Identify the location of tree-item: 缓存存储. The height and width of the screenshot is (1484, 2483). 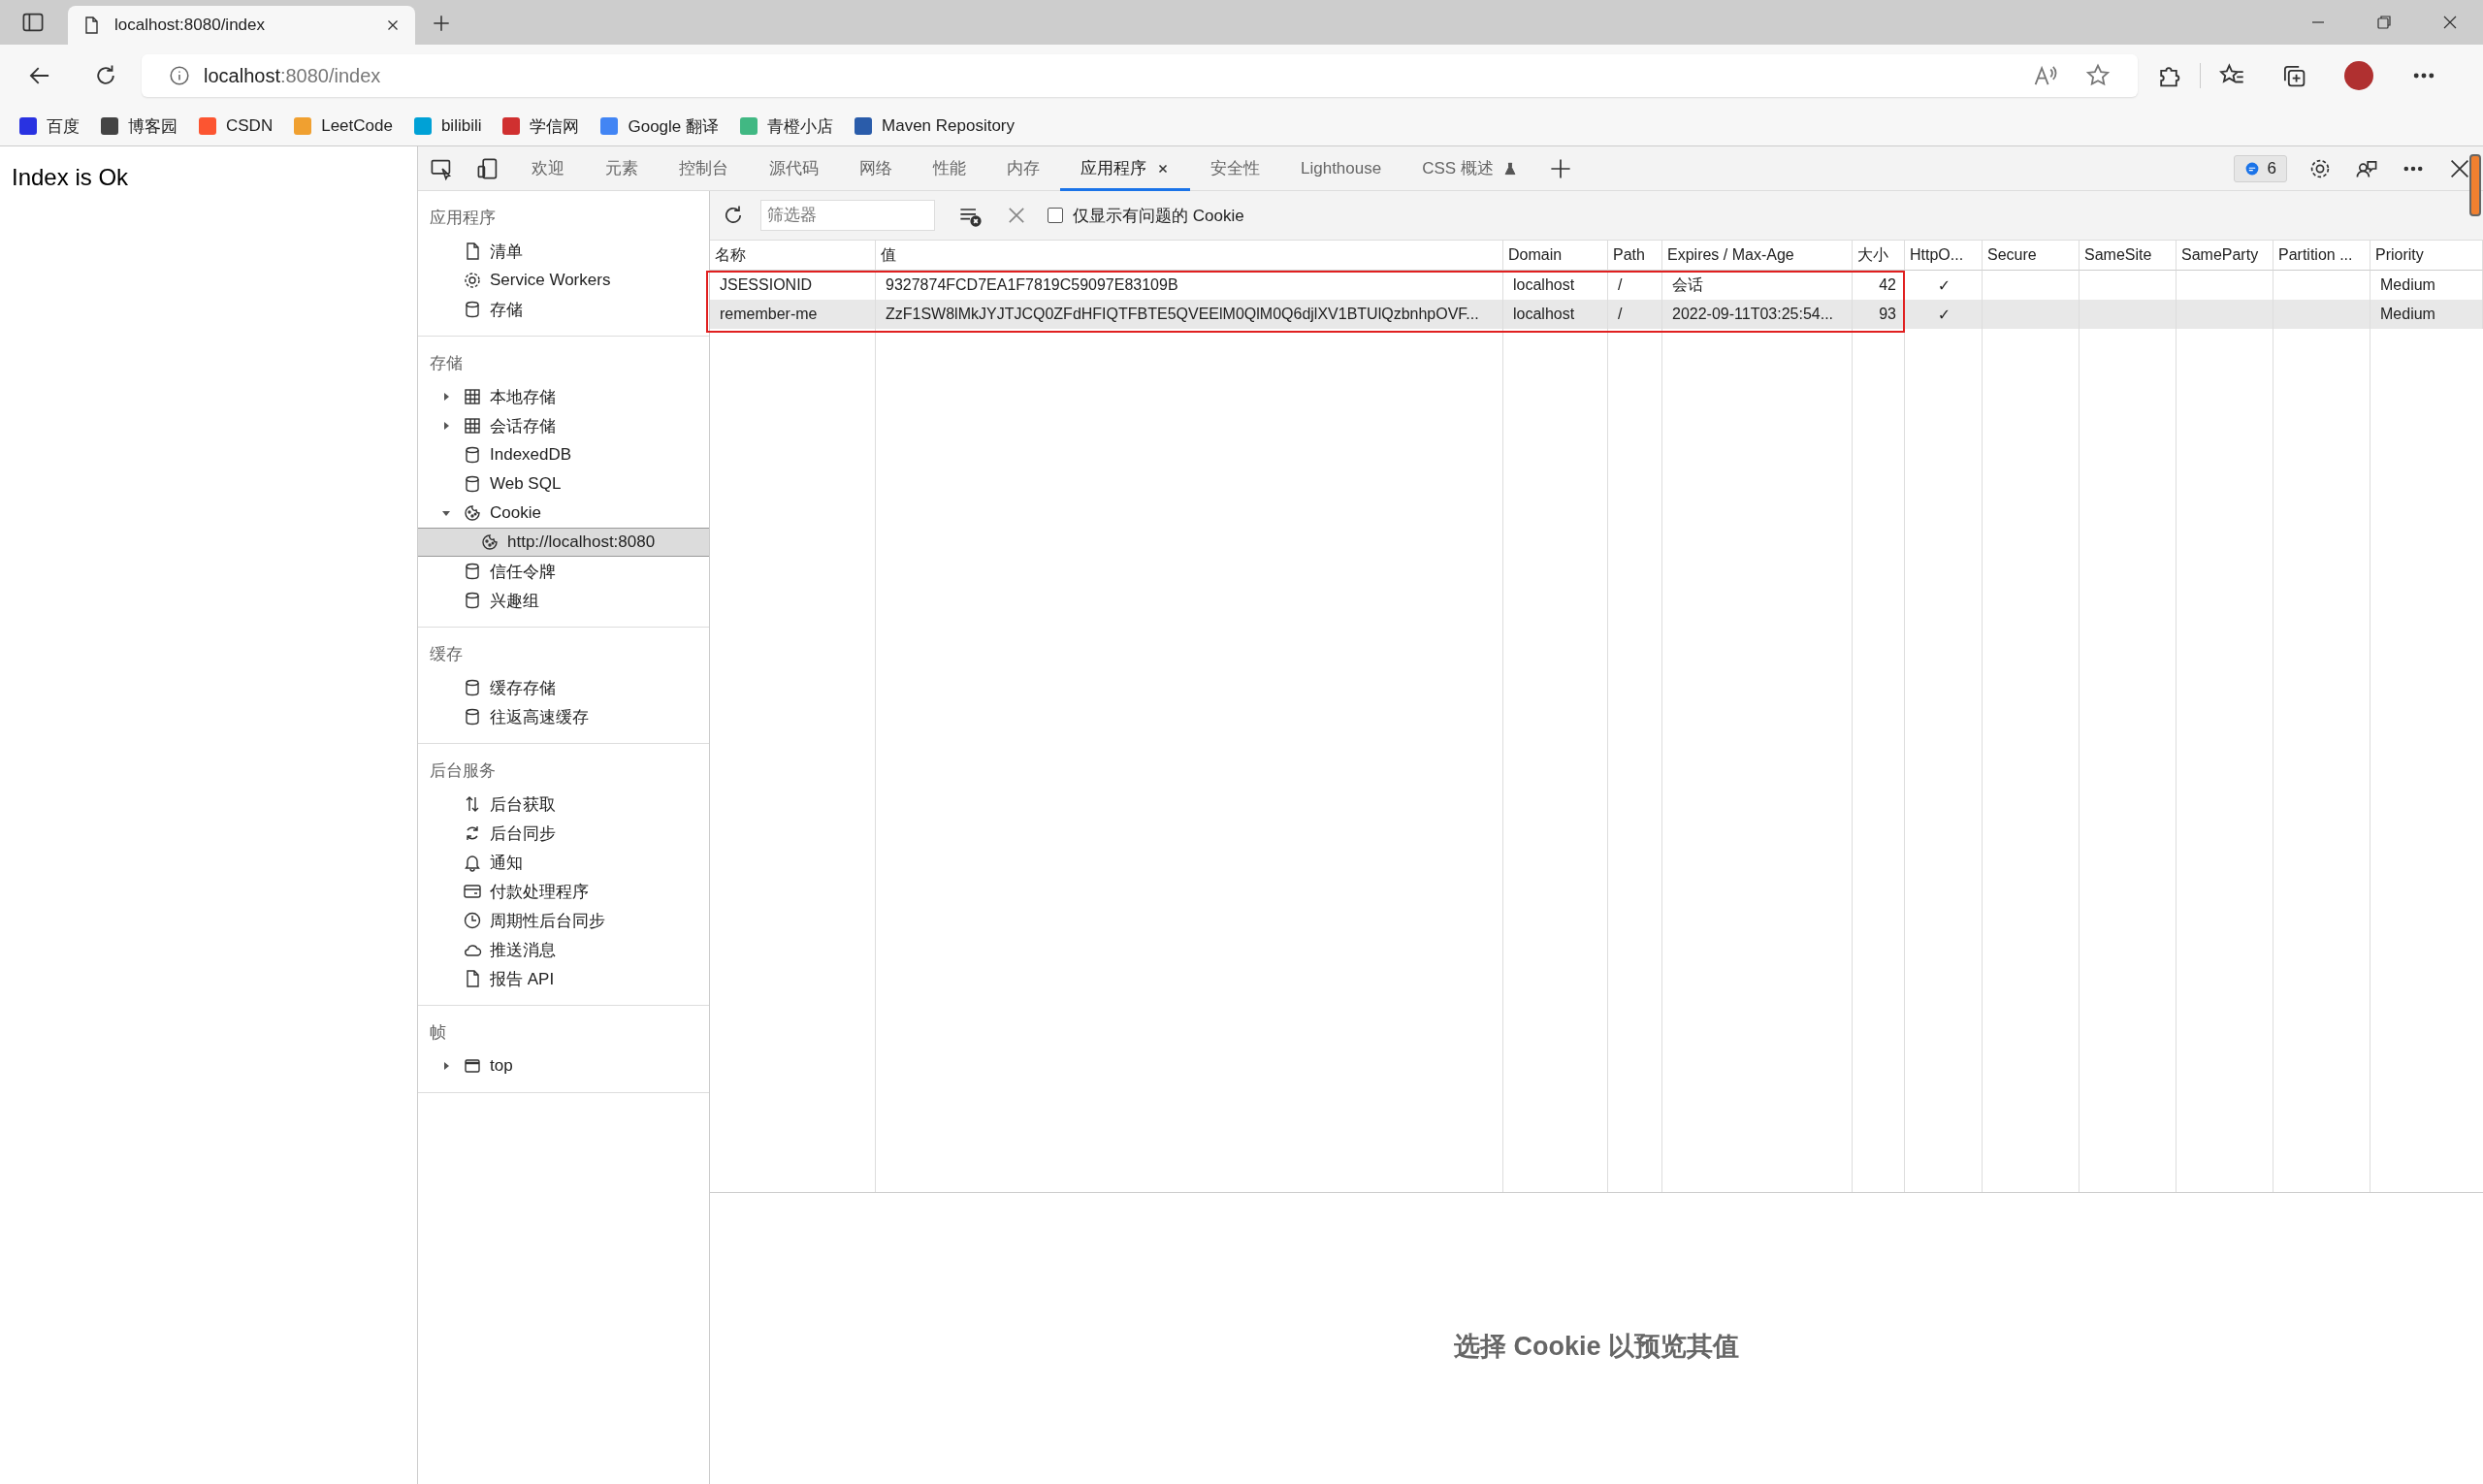
(564, 687).